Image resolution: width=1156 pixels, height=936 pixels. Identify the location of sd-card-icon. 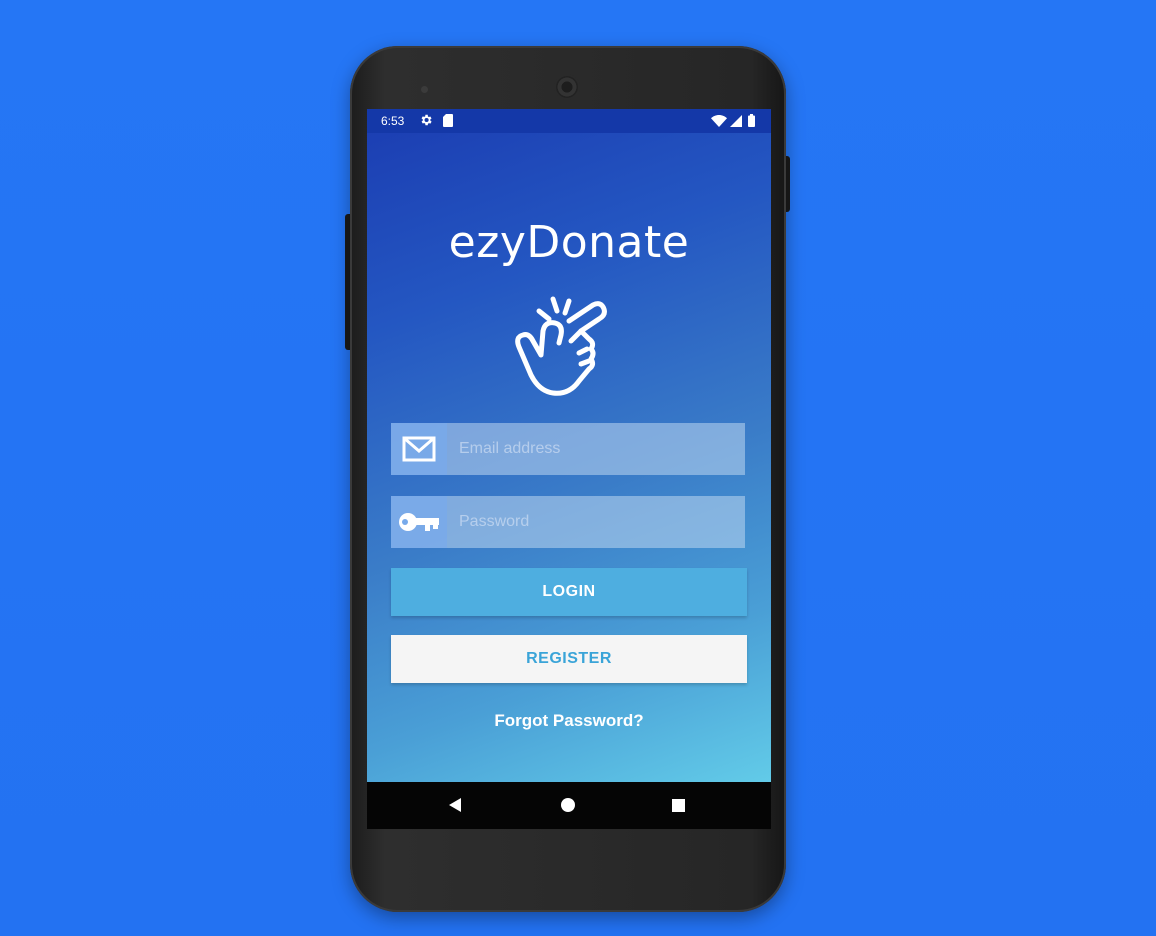
(448, 122).